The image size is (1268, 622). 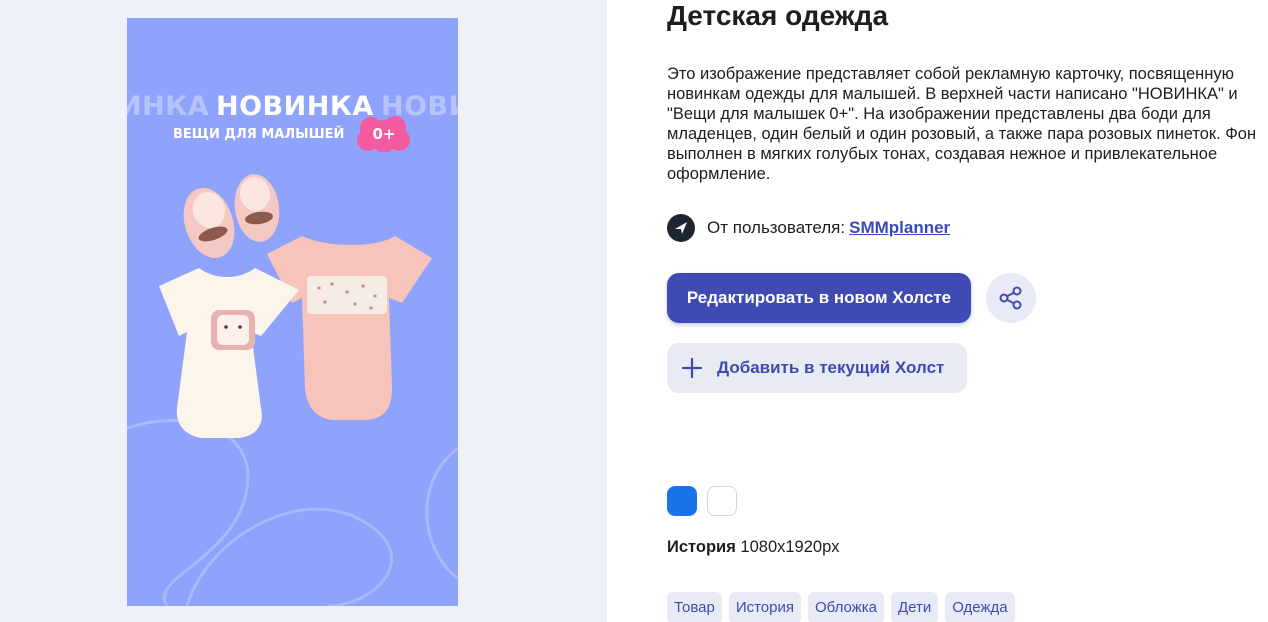 I want to click on plus-icon, so click(x=692, y=368).